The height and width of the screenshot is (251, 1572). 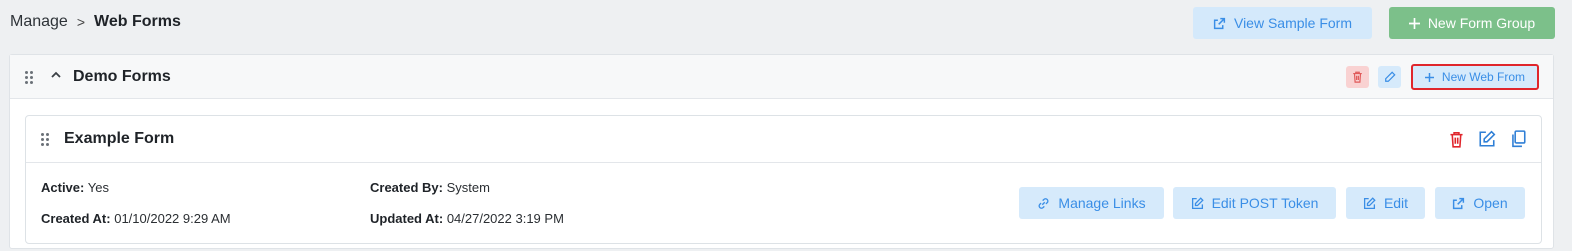 I want to click on new-web-form-label: New Web From, so click(x=1483, y=77).